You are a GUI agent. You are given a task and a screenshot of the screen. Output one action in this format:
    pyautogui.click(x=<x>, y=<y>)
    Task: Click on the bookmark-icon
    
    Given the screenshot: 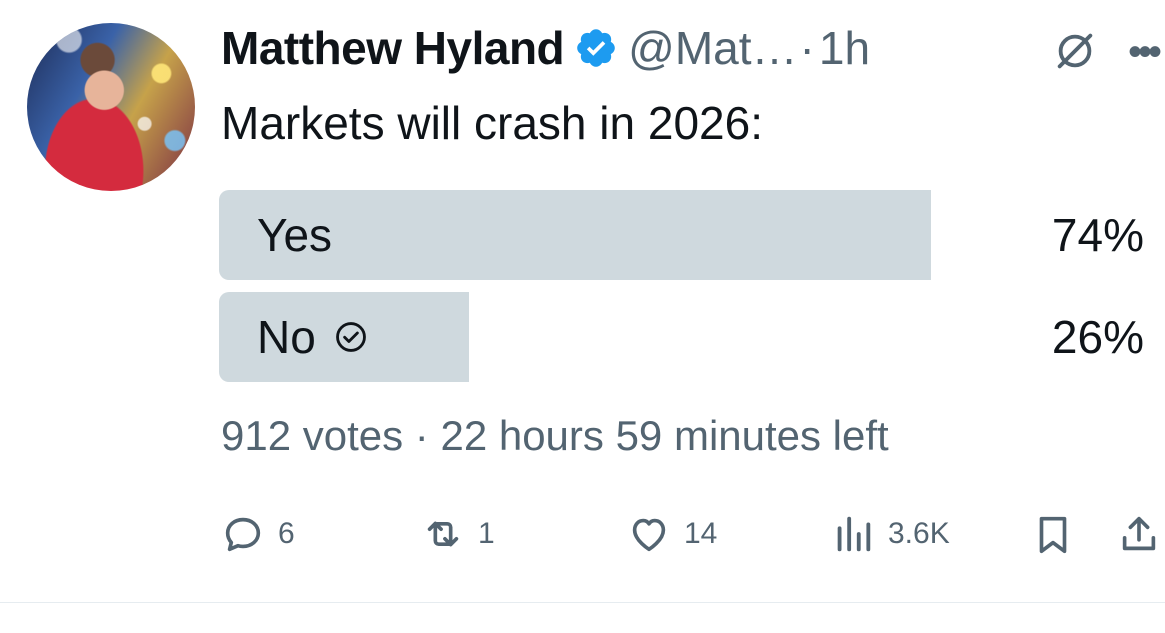 What is the action you would take?
    pyautogui.click(x=1053, y=535)
    